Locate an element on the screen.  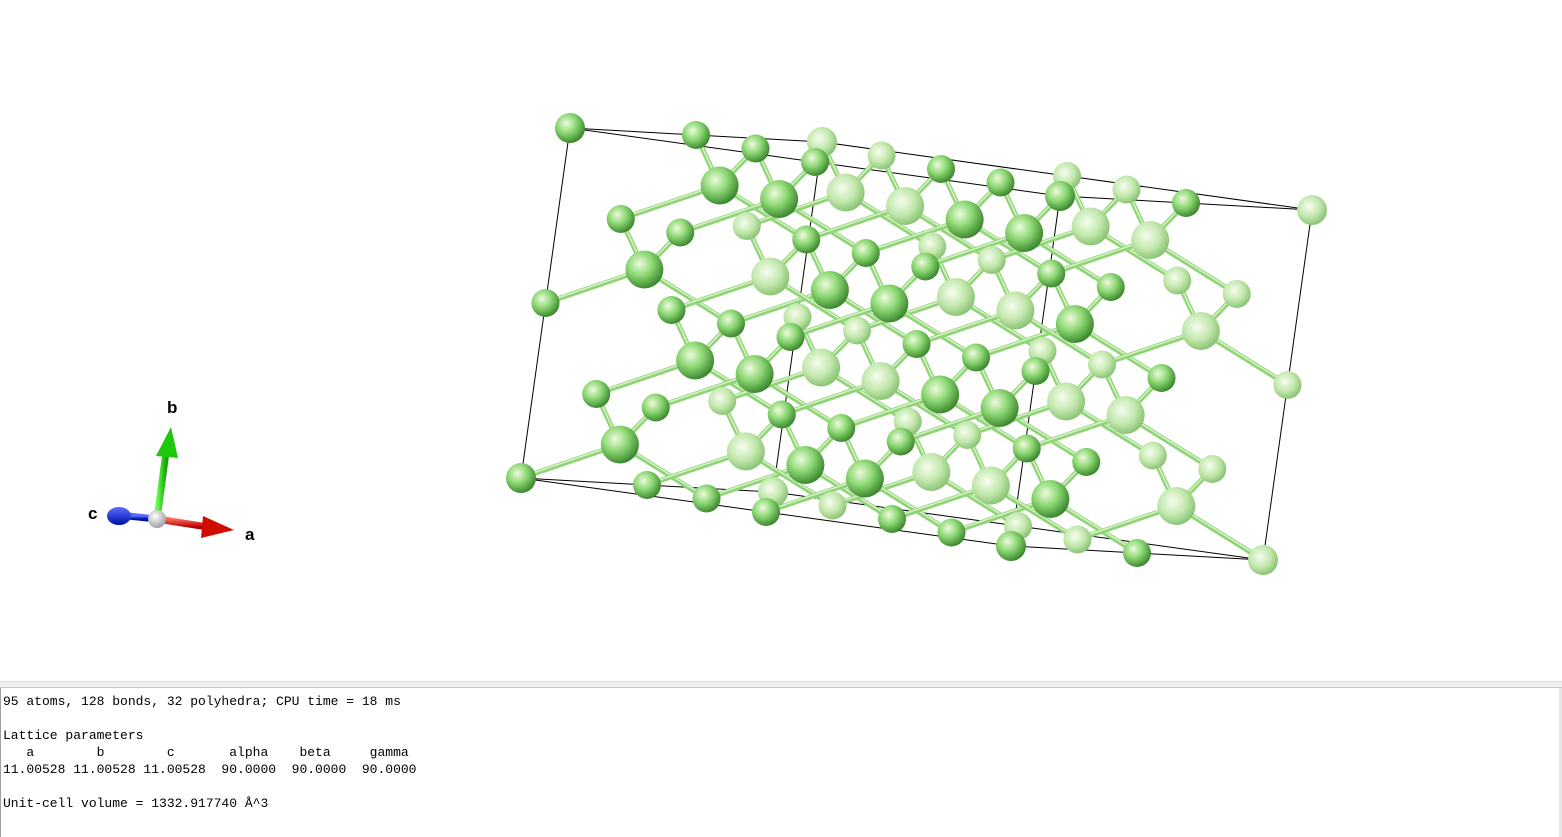
c-axis-arrowhead is located at coordinates (119, 516).